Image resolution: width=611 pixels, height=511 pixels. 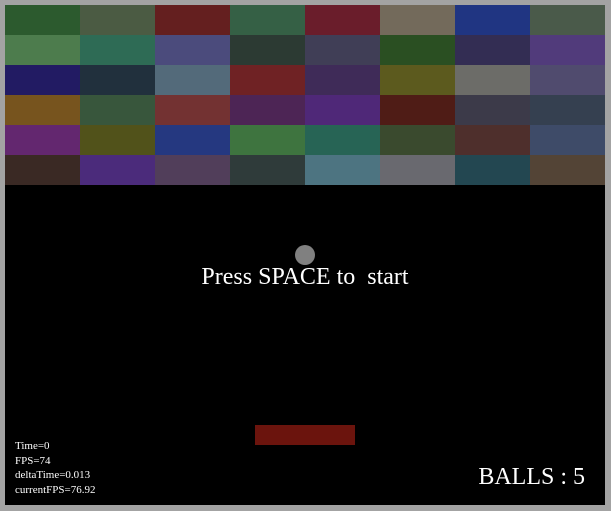 What do you see at coordinates (305, 435) in the screenshot?
I see `paddle` at bounding box center [305, 435].